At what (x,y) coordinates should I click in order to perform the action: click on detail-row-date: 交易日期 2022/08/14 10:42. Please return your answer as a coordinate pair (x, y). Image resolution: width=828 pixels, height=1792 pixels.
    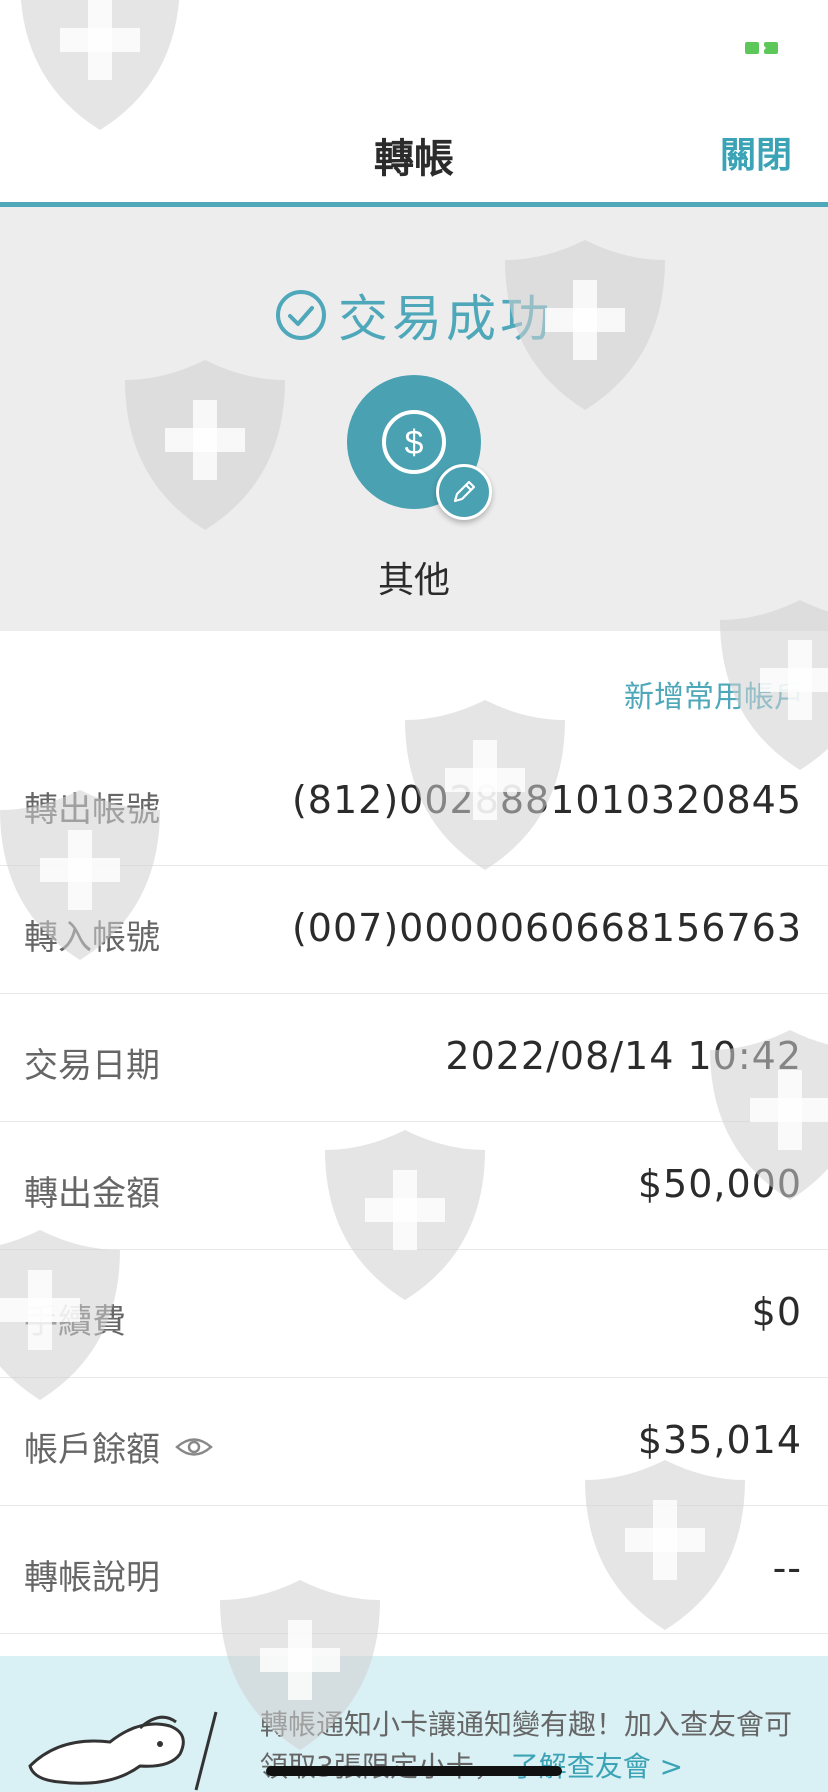
    Looking at the image, I should click on (414, 1058).